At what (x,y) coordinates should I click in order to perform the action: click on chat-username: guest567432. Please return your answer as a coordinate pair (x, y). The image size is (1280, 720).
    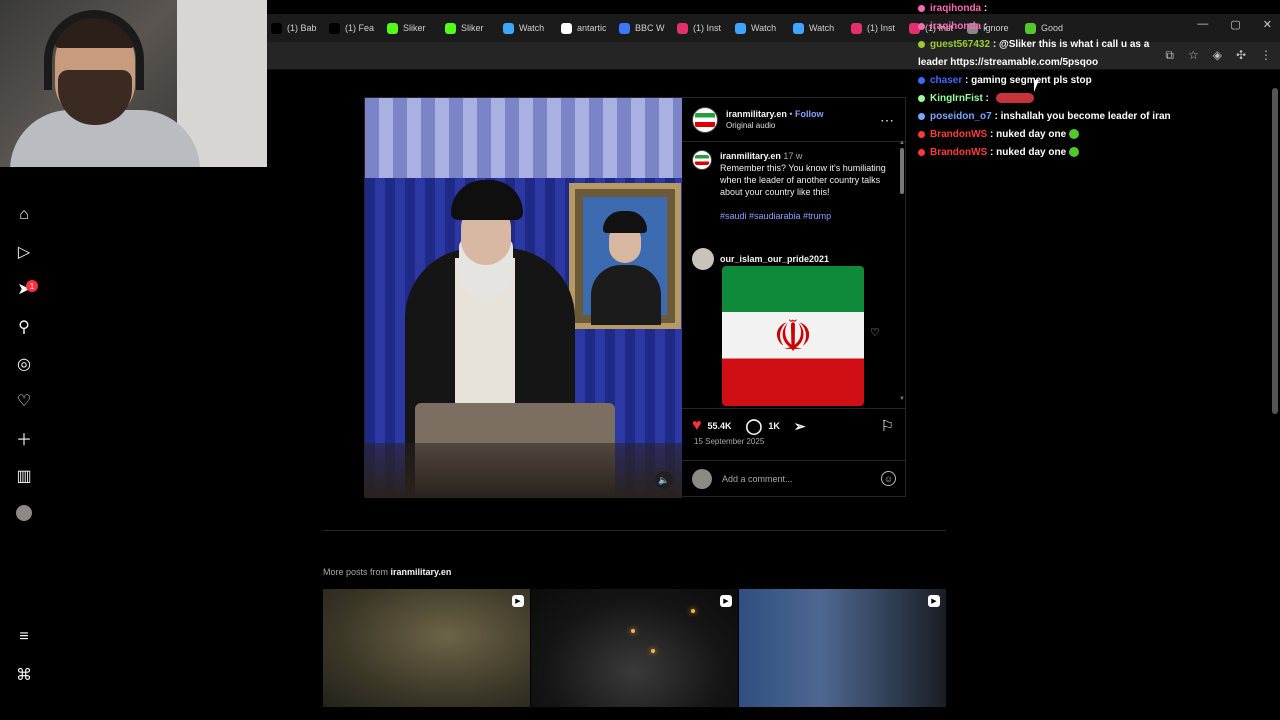
    Looking at the image, I should click on (960, 44).